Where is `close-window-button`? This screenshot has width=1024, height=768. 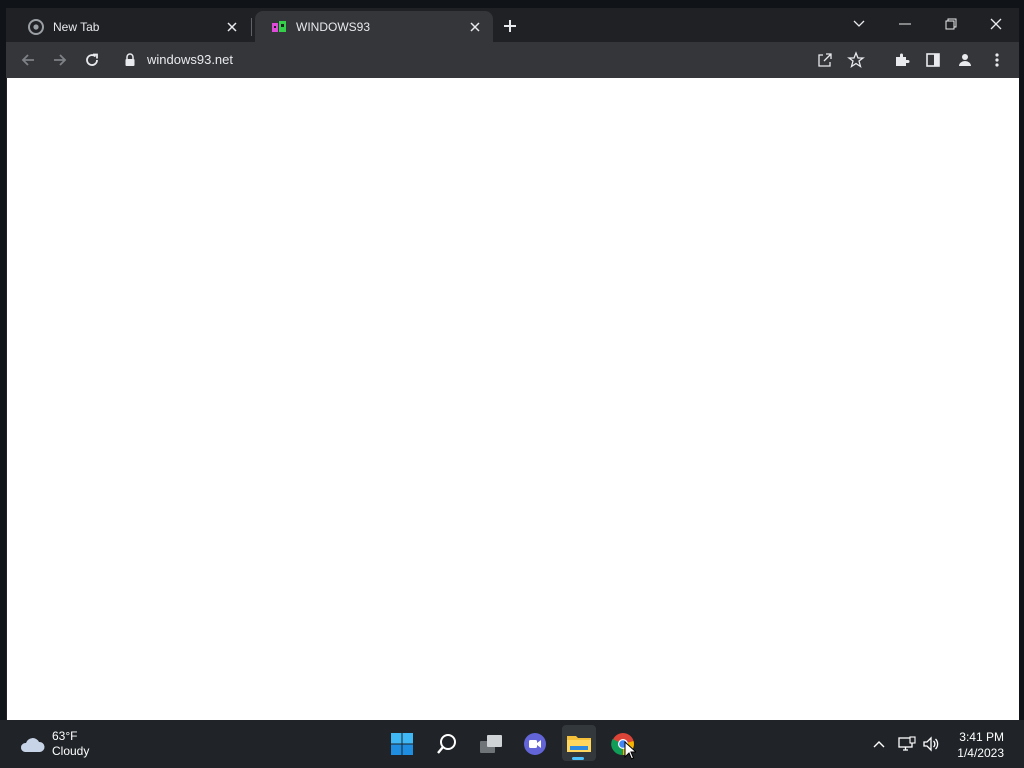
close-window-button is located at coordinates (996, 24).